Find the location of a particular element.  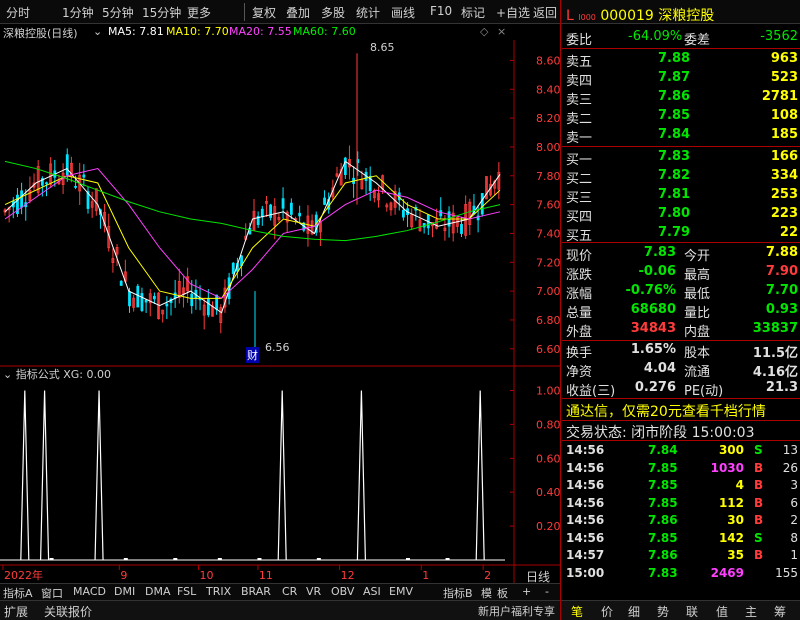

tab-window: 窗口 is located at coordinates (52, 593).